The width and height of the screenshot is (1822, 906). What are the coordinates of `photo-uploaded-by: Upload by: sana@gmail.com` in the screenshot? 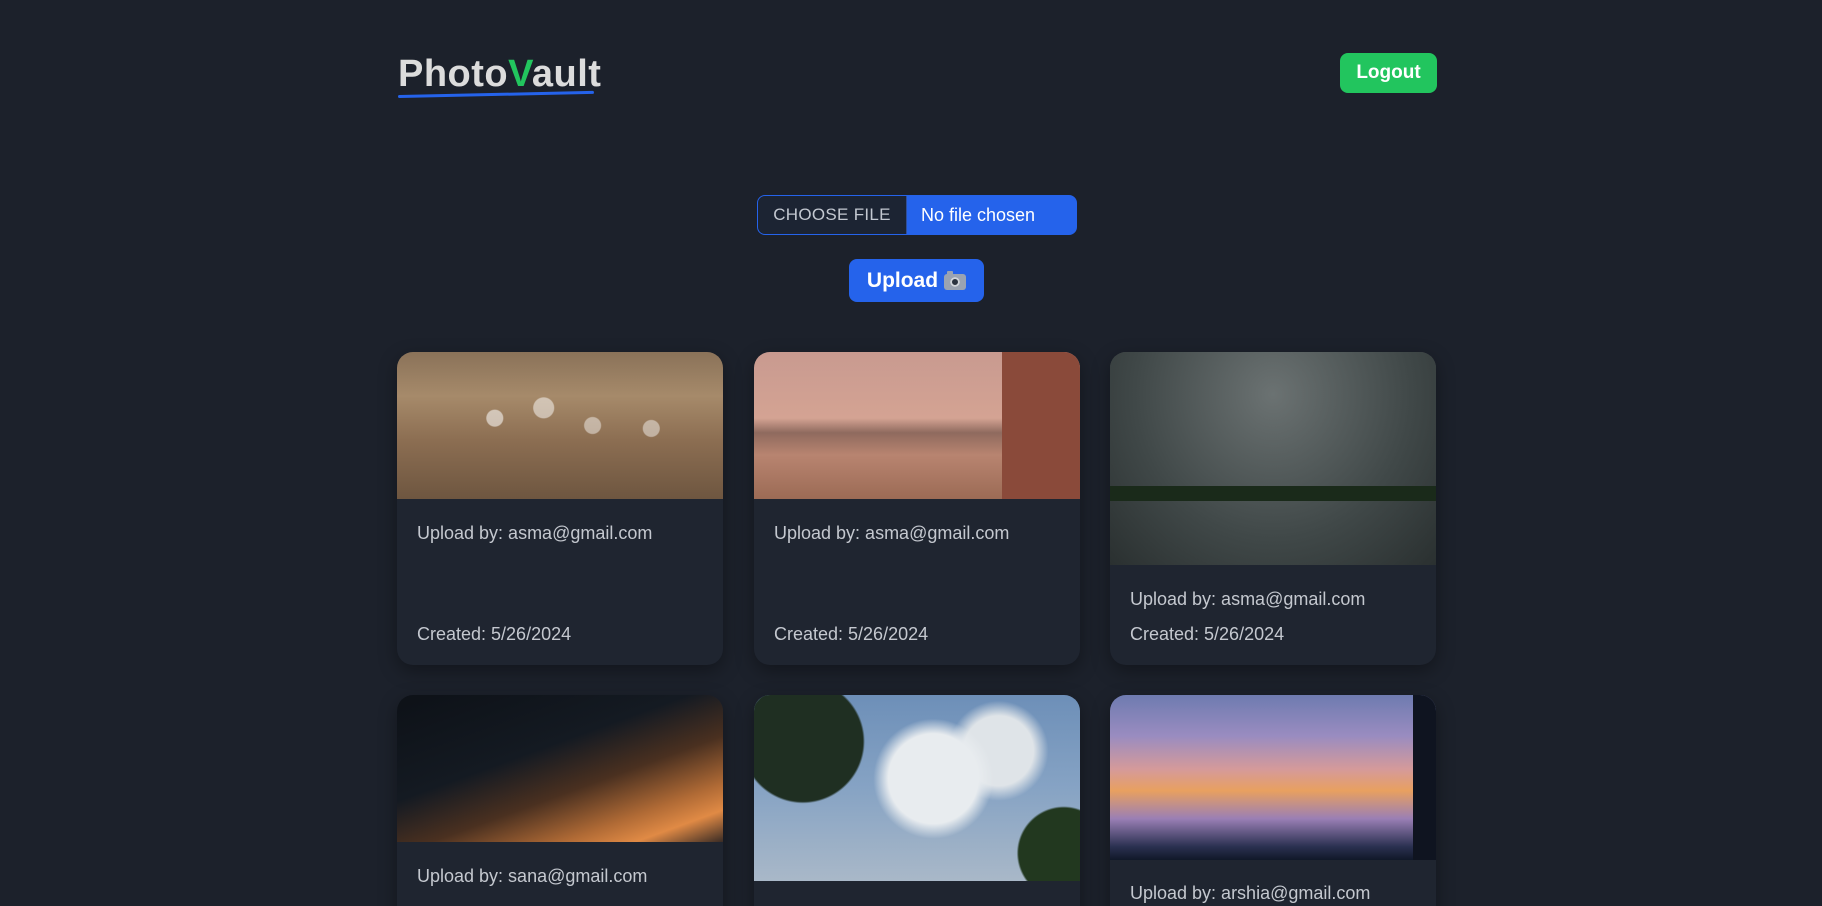 It's located at (532, 876).